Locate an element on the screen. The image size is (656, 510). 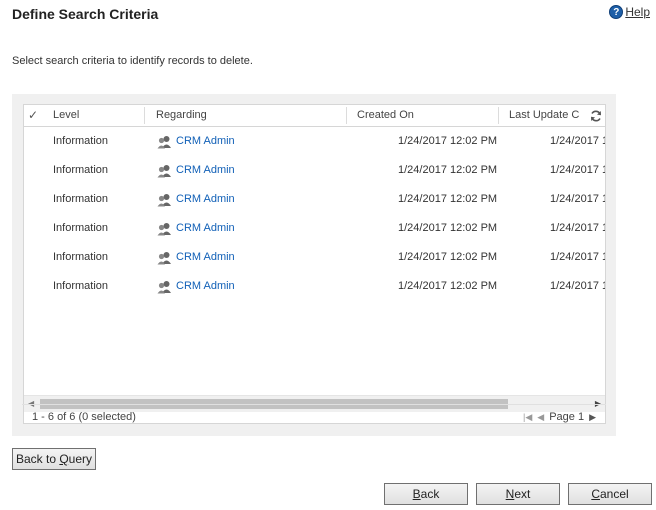
first-page-icon: |◀ is located at coordinates (527, 417).